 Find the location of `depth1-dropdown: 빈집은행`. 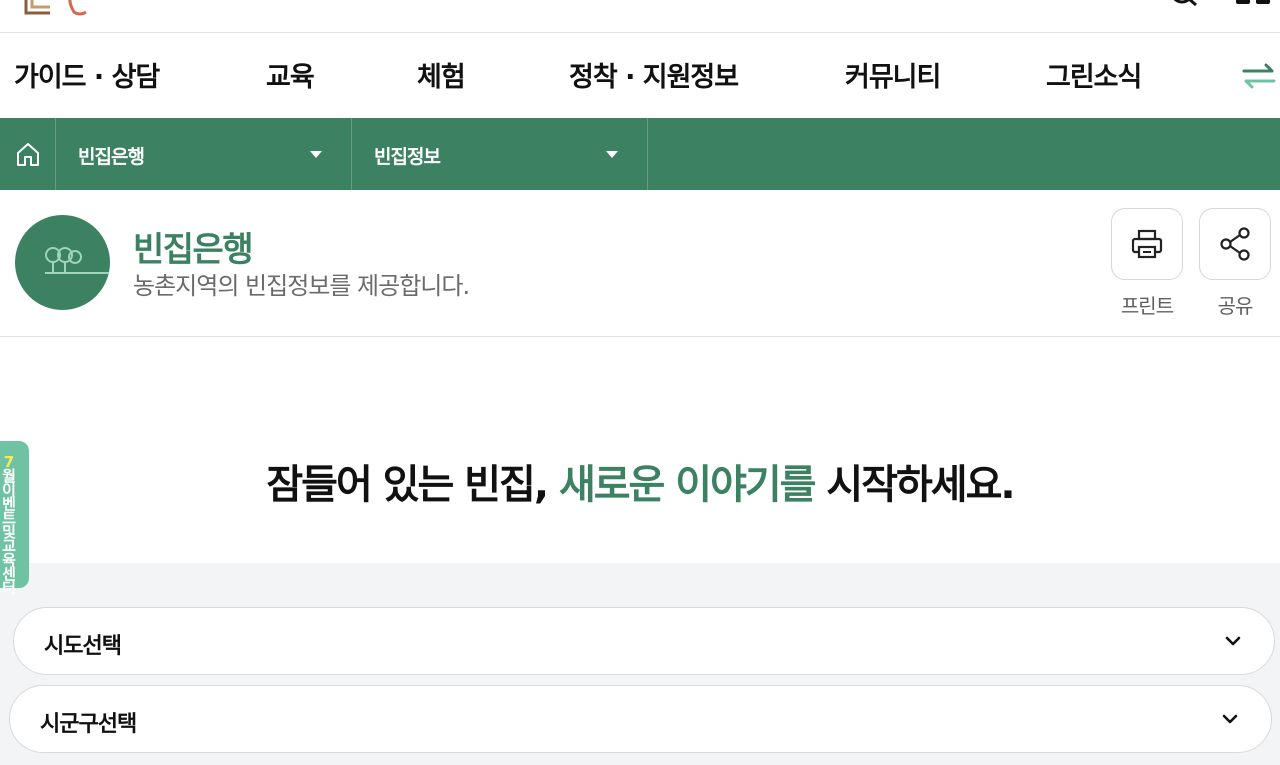

depth1-dropdown: 빈집은행 is located at coordinates (203, 154).